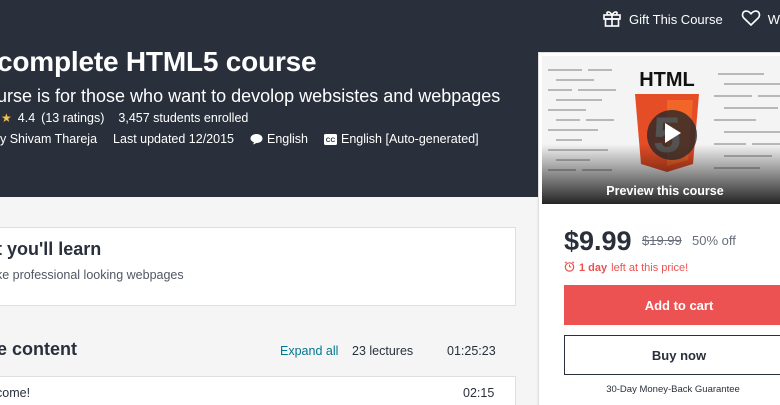 This screenshot has width=780, height=405. I want to click on wishlist-label: W, so click(773, 19).